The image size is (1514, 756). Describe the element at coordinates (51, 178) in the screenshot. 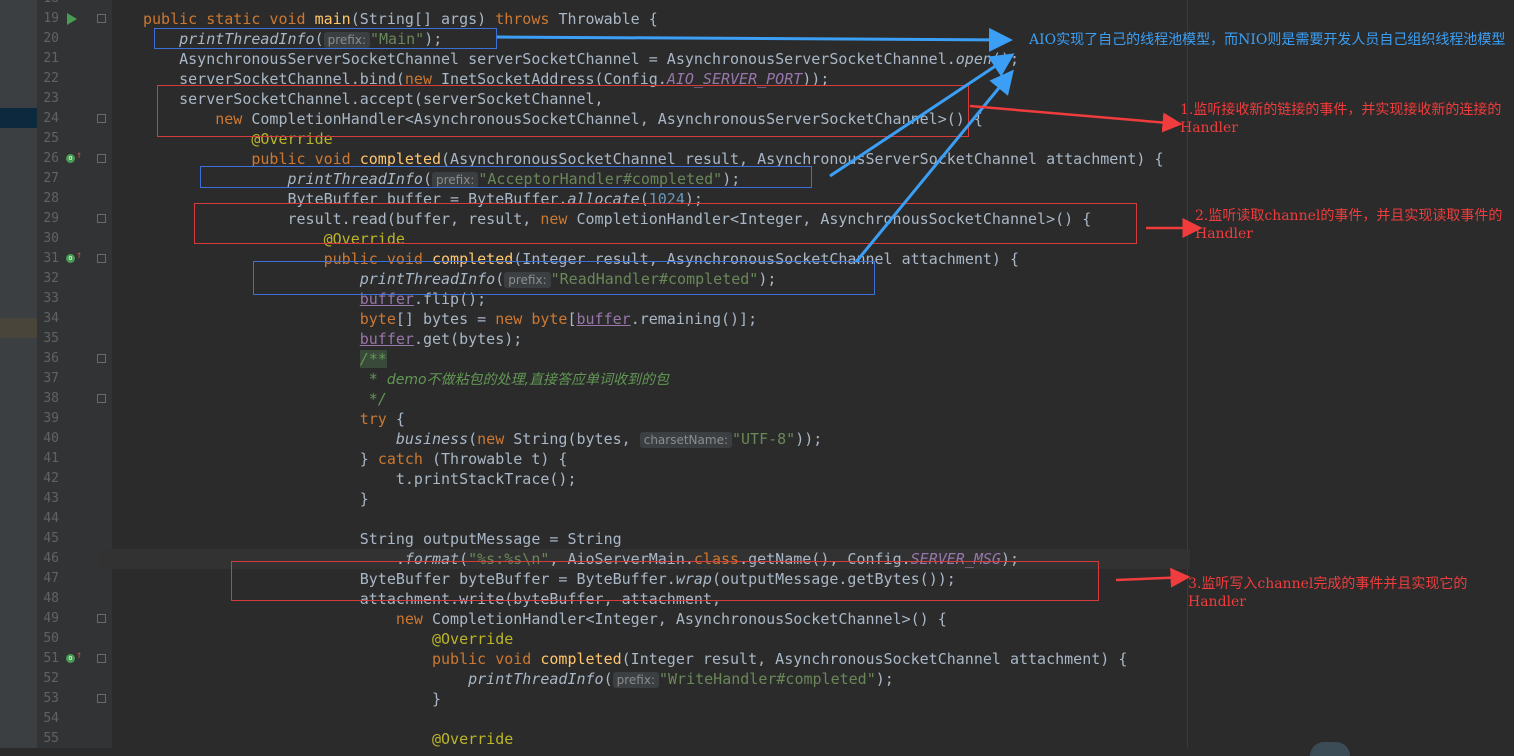

I see `line-number: 27` at that location.